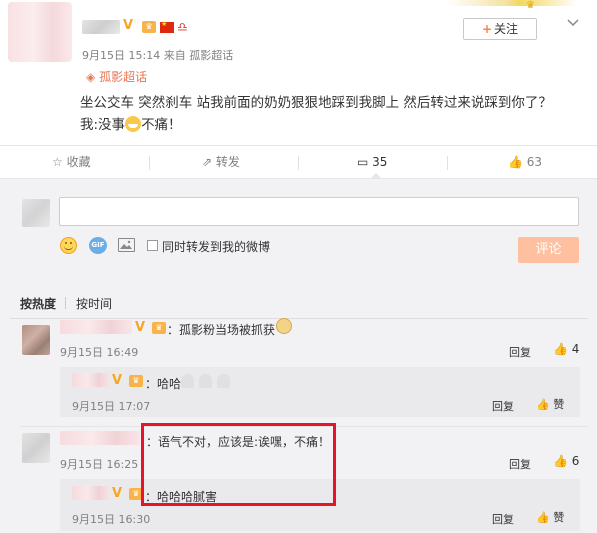  Describe the element at coordinates (573, 23) in the screenshot. I see `chevron-down-icon` at that location.